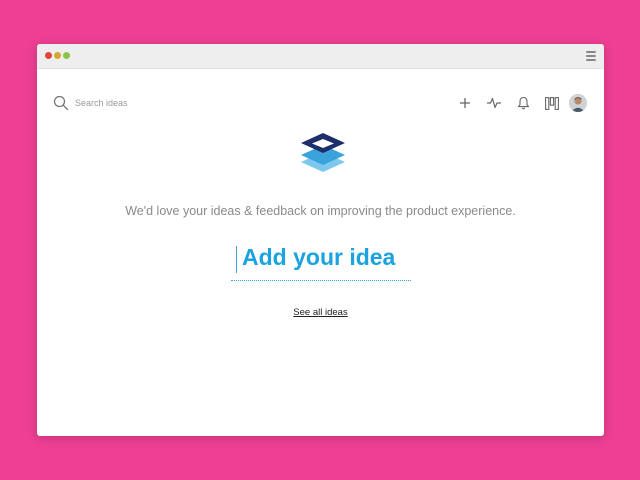 Image resolution: width=640 pixels, height=480 pixels. Describe the element at coordinates (236, 259) in the screenshot. I see `text-caret` at that location.